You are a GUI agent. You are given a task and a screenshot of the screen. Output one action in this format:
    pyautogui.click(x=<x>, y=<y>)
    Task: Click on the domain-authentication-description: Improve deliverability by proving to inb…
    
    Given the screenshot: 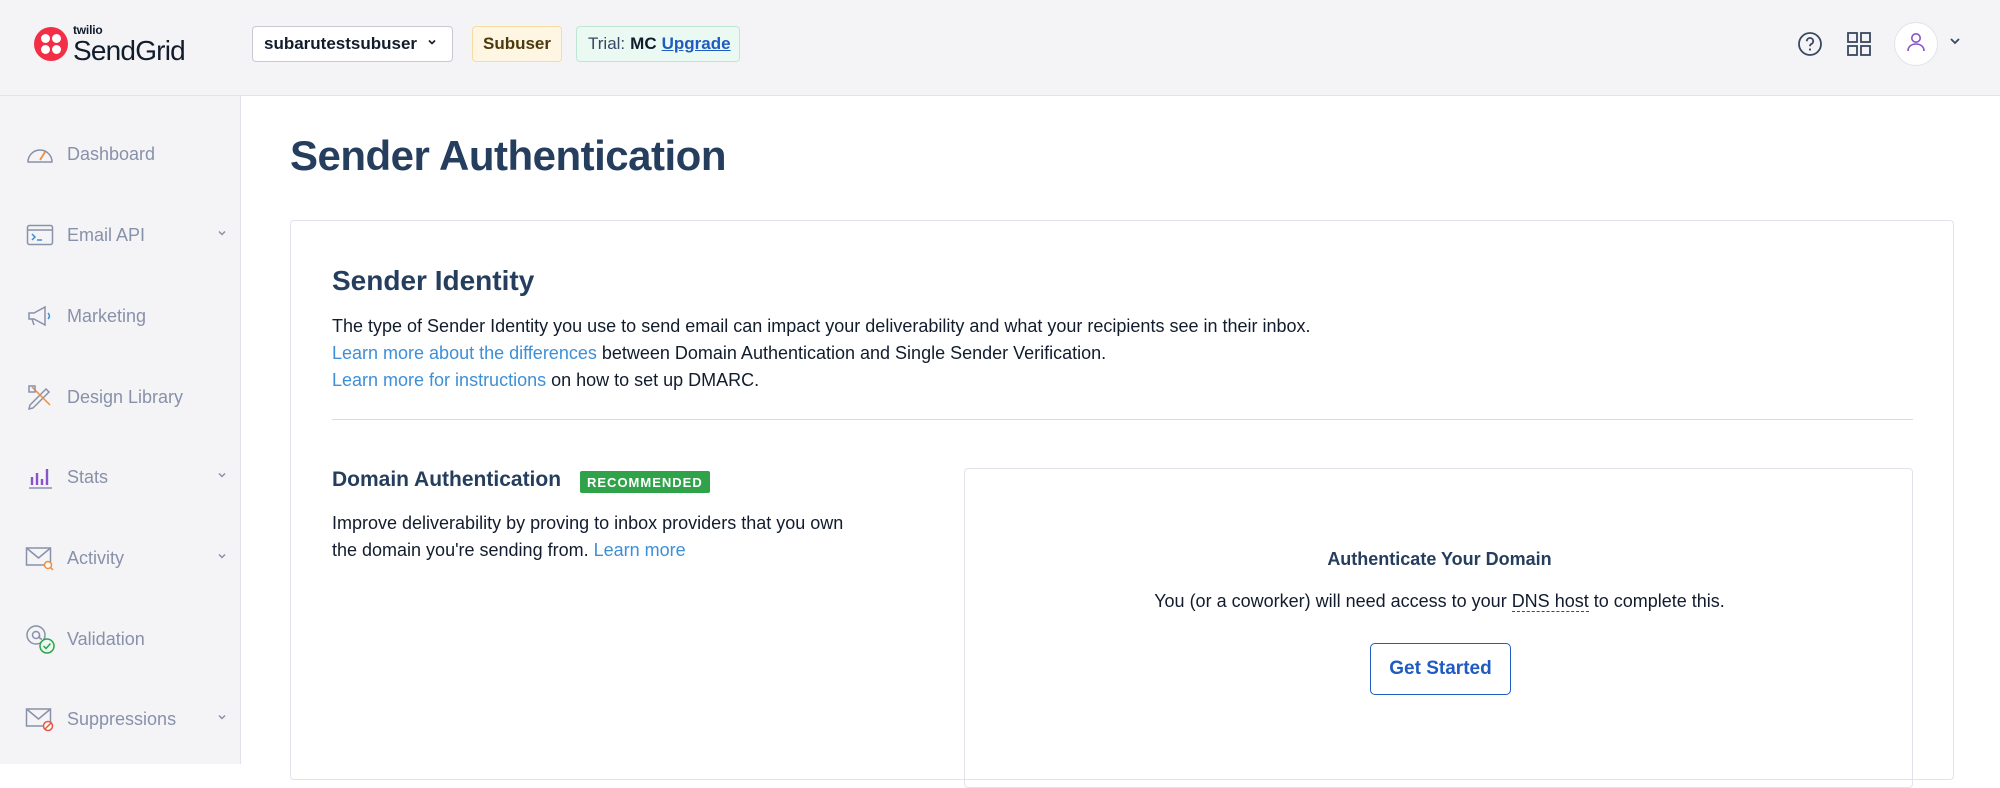 What is the action you would take?
    pyautogui.click(x=592, y=537)
    